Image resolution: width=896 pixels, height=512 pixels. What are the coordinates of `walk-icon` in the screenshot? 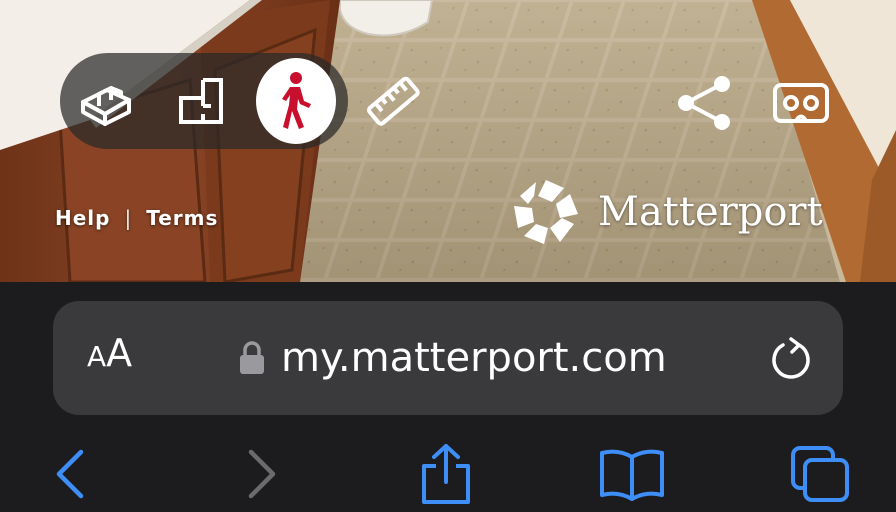 It's located at (296, 100).